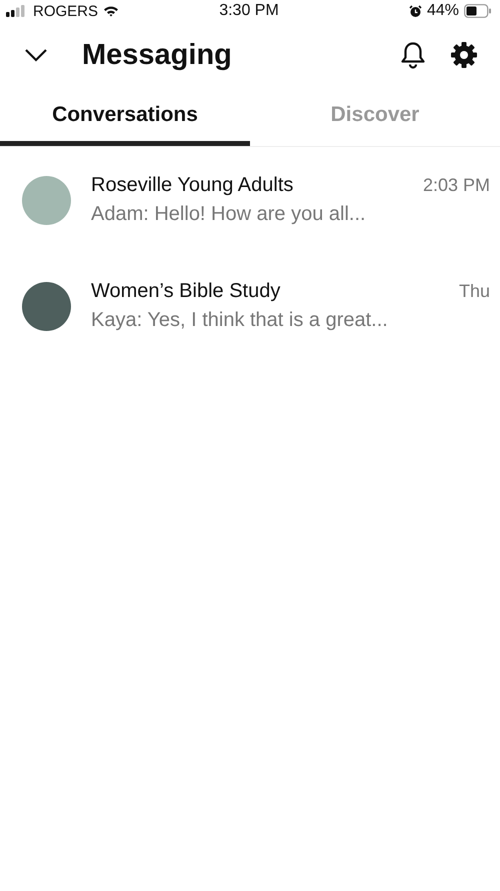 The height and width of the screenshot is (891, 500). I want to click on bell-icon, so click(413, 55).